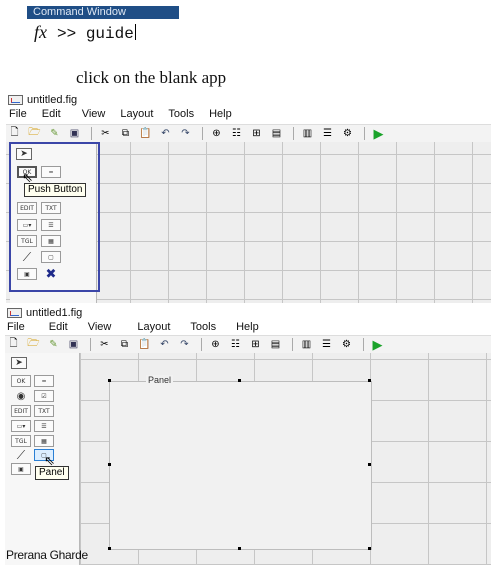 This screenshot has width=491, height=565. I want to click on window1-title-bar: untitled.fig, so click(42, 100).